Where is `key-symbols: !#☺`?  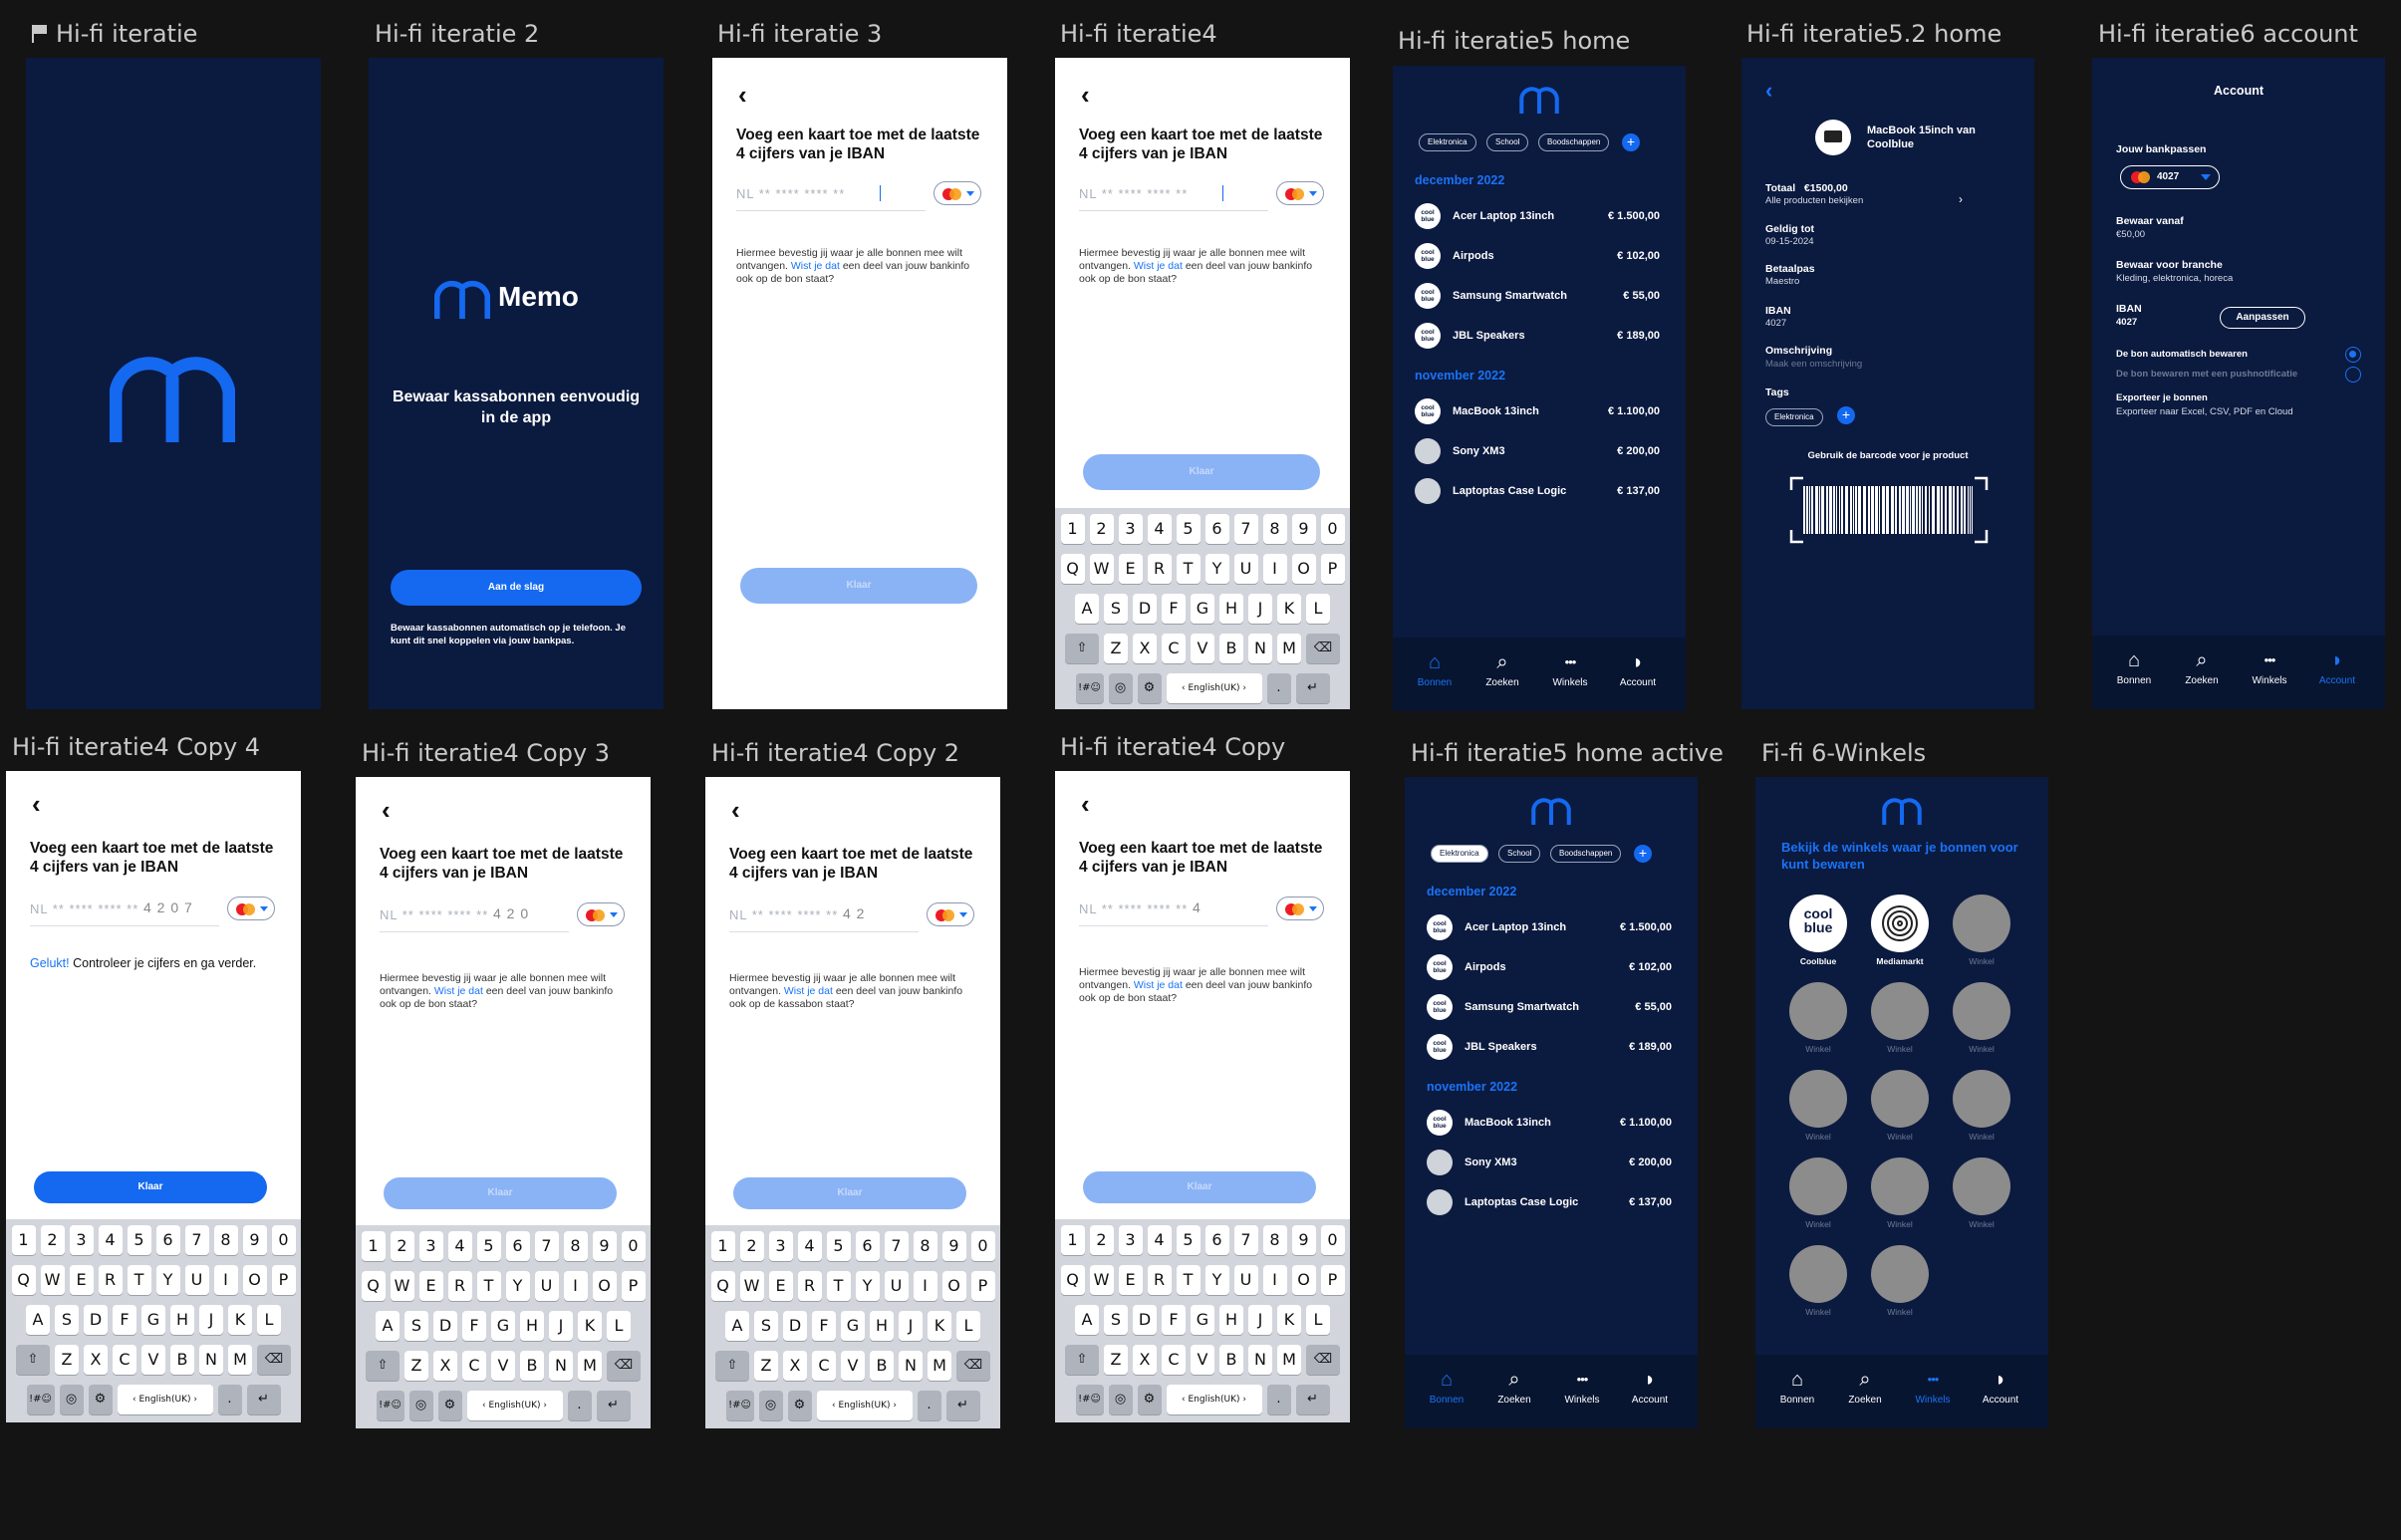 key-symbols: !#☺ is located at coordinates (40, 1399).